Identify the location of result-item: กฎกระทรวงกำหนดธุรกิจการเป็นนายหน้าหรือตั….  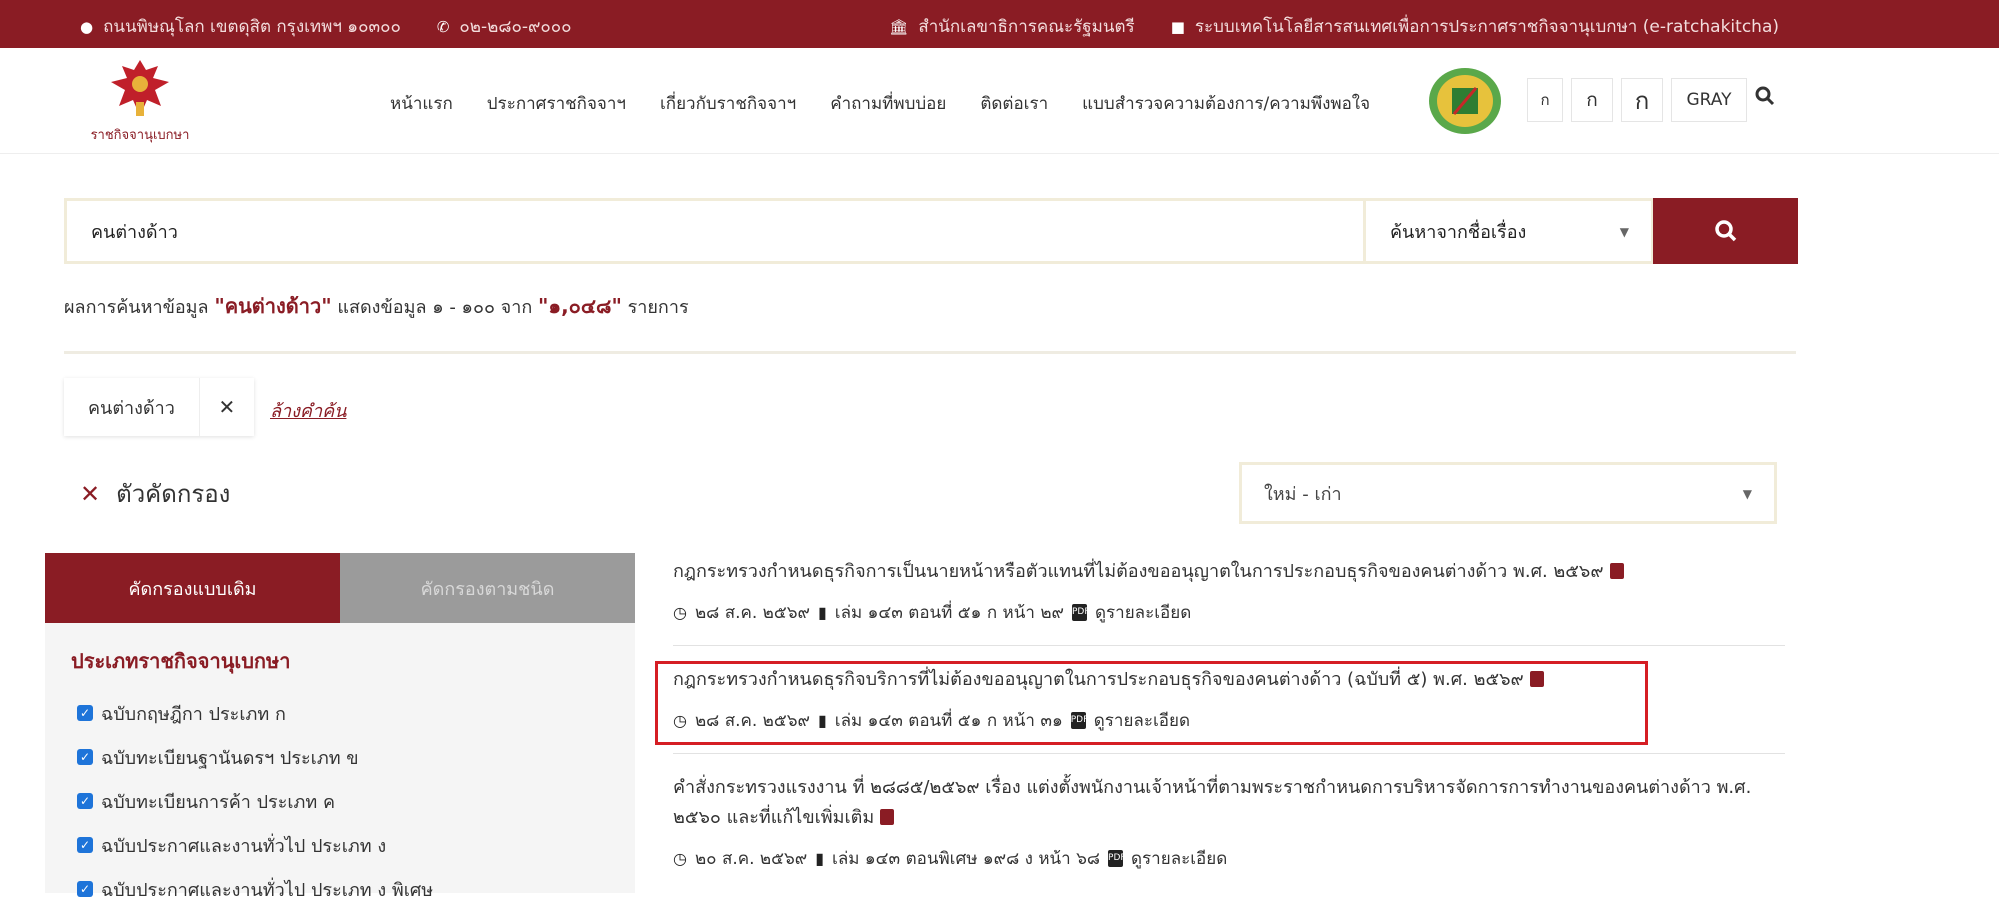
(1234, 591).